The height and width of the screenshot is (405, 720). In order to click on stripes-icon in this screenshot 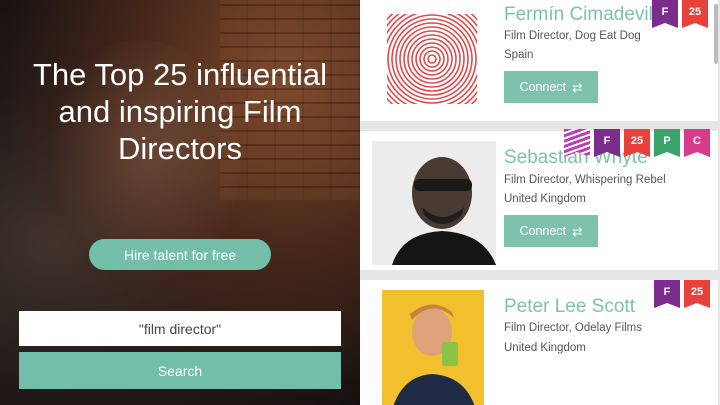, I will do `click(577, 143)`.